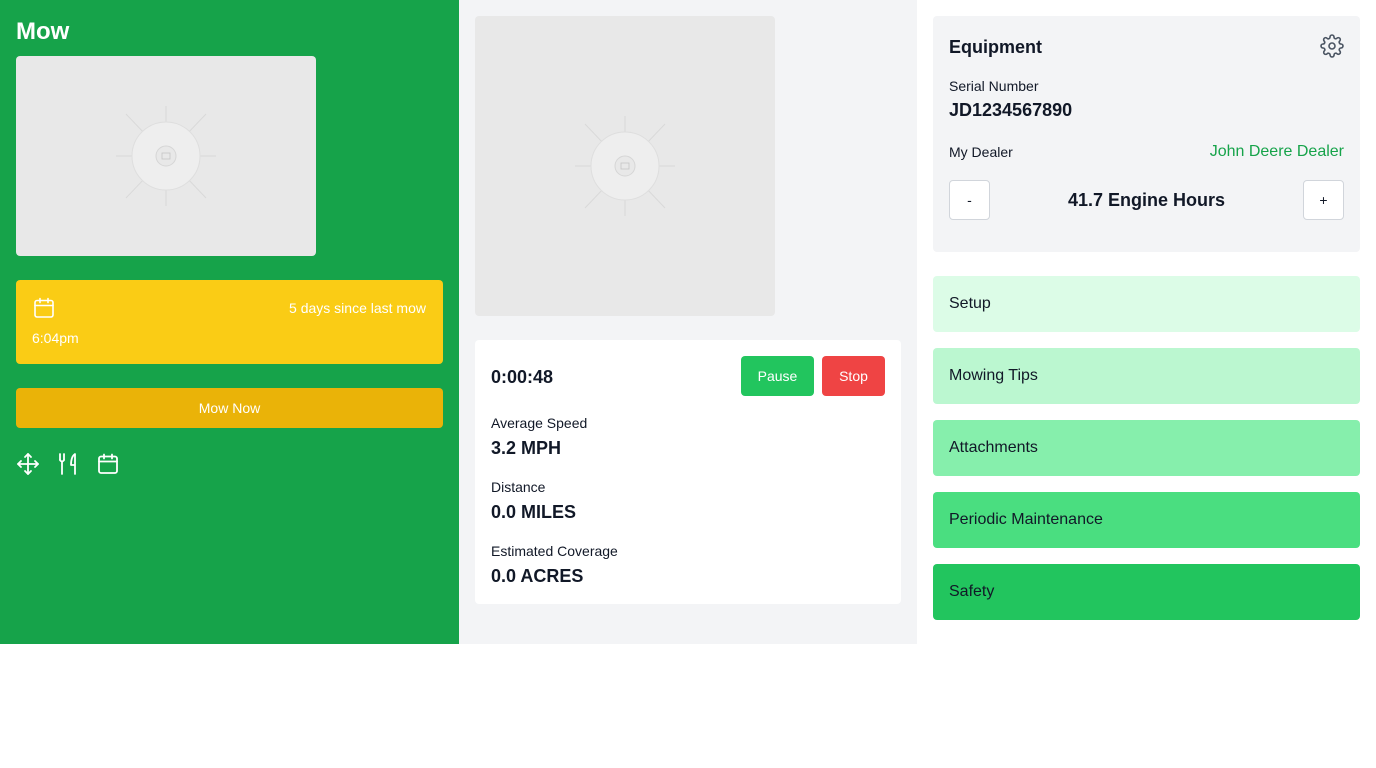 This screenshot has width=1376, height=768. Describe the element at coordinates (1146, 200) in the screenshot. I see `engine-hours: 41.7 Engine Hours` at that location.